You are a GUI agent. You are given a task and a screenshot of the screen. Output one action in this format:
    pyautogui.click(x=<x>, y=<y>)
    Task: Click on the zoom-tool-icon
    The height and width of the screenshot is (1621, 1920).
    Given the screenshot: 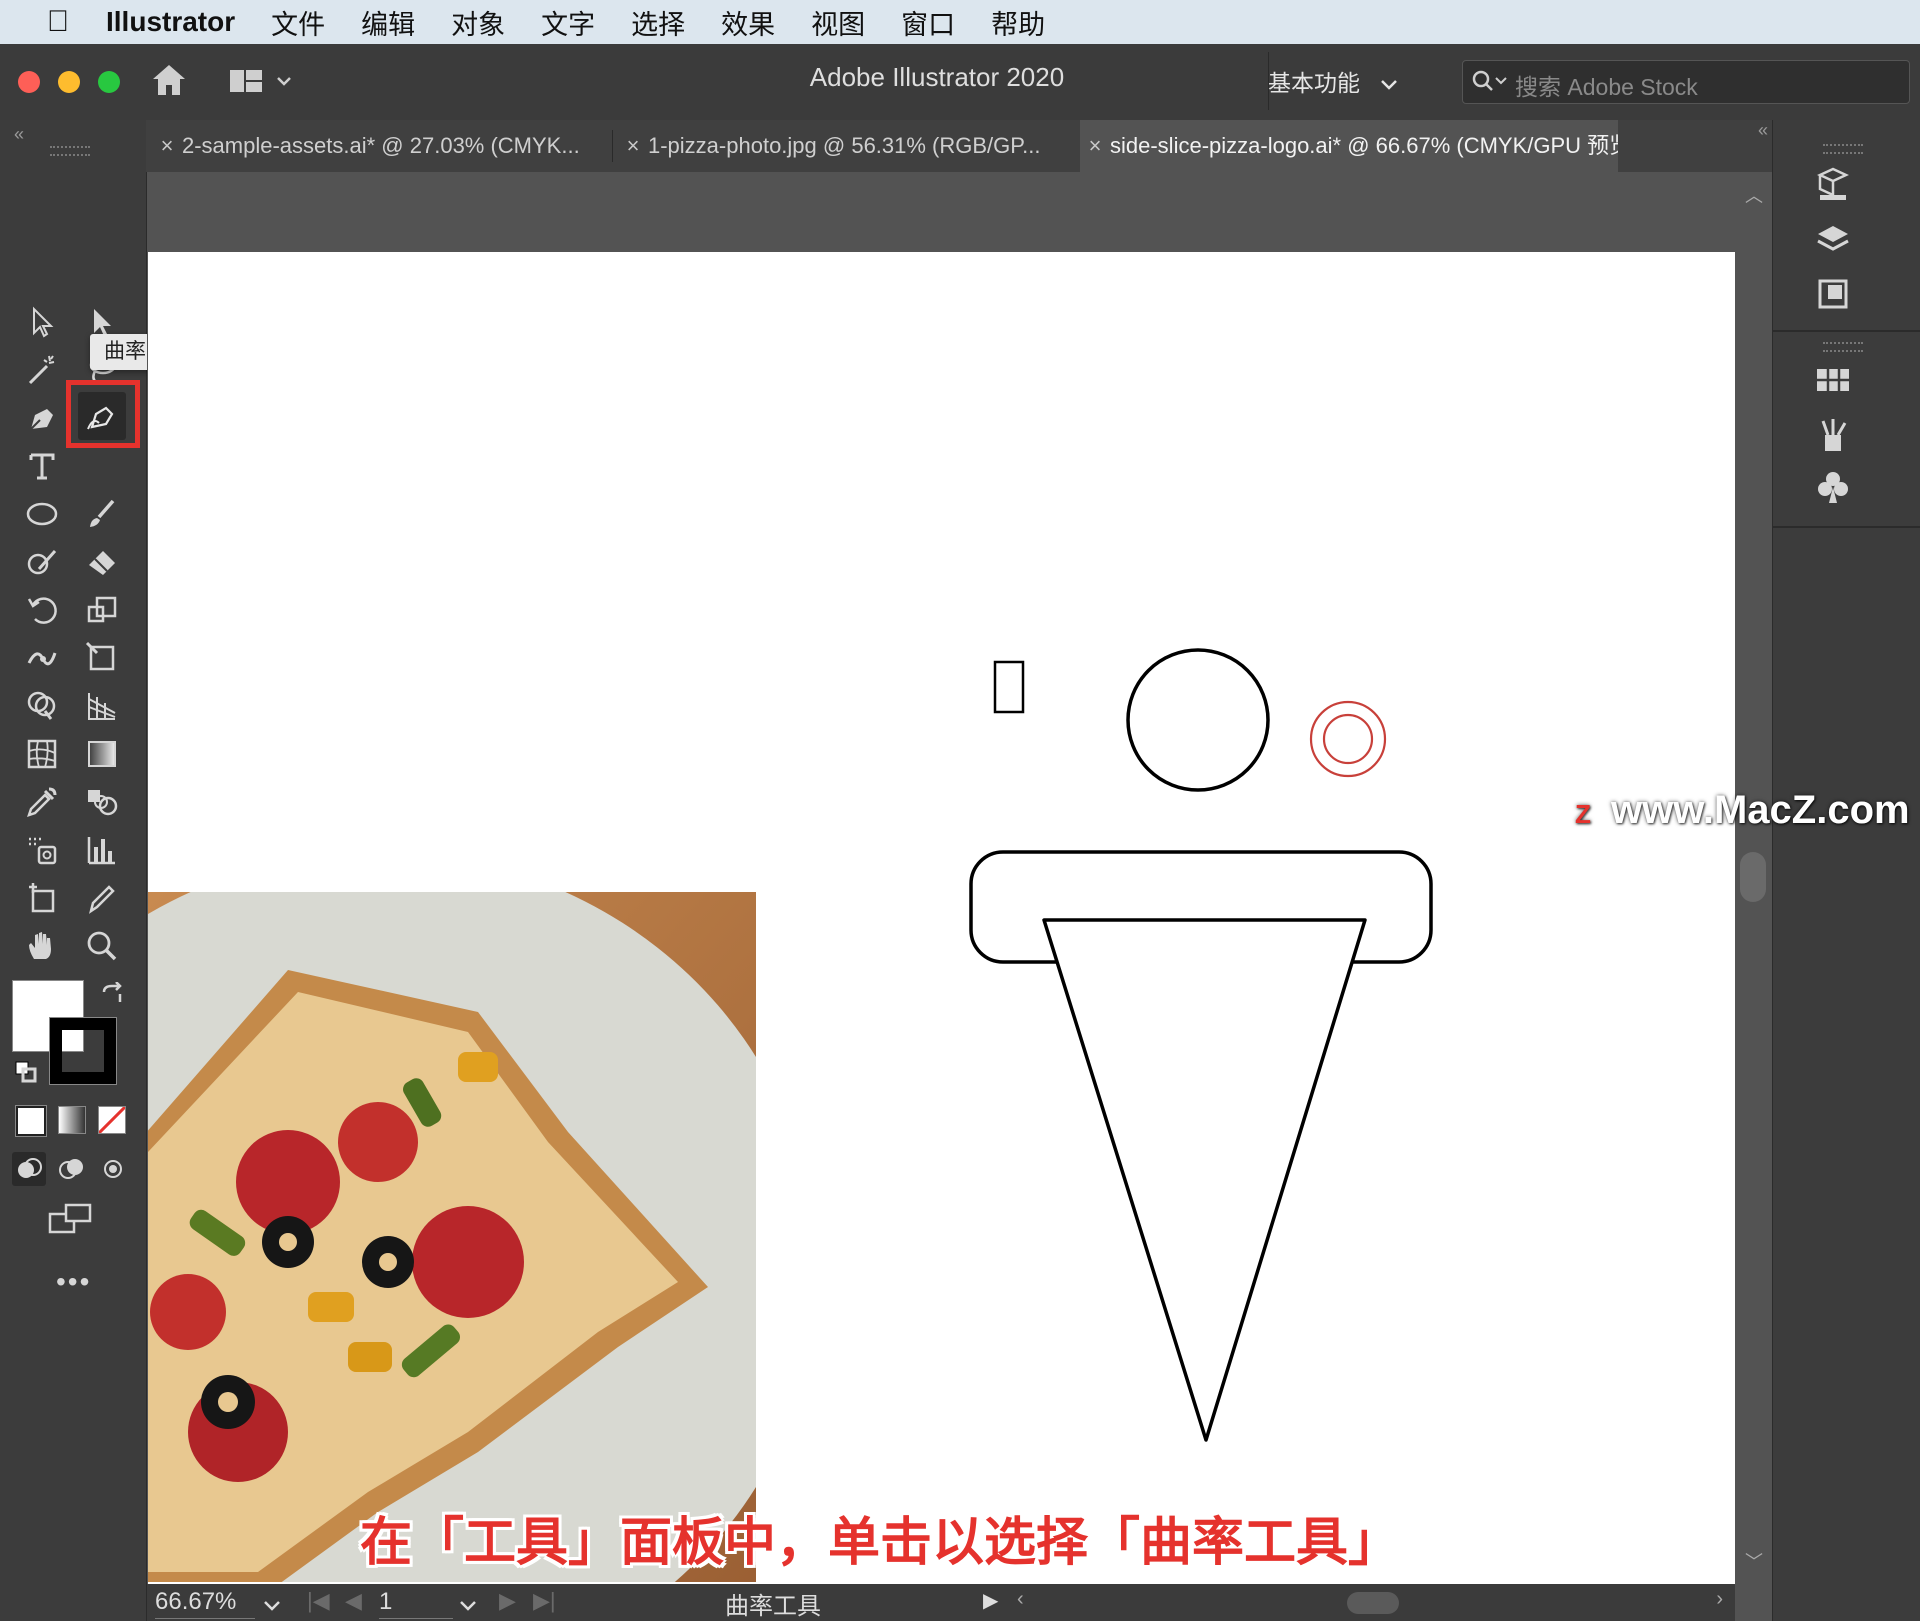 What is the action you would take?
    pyautogui.click(x=102, y=946)
    